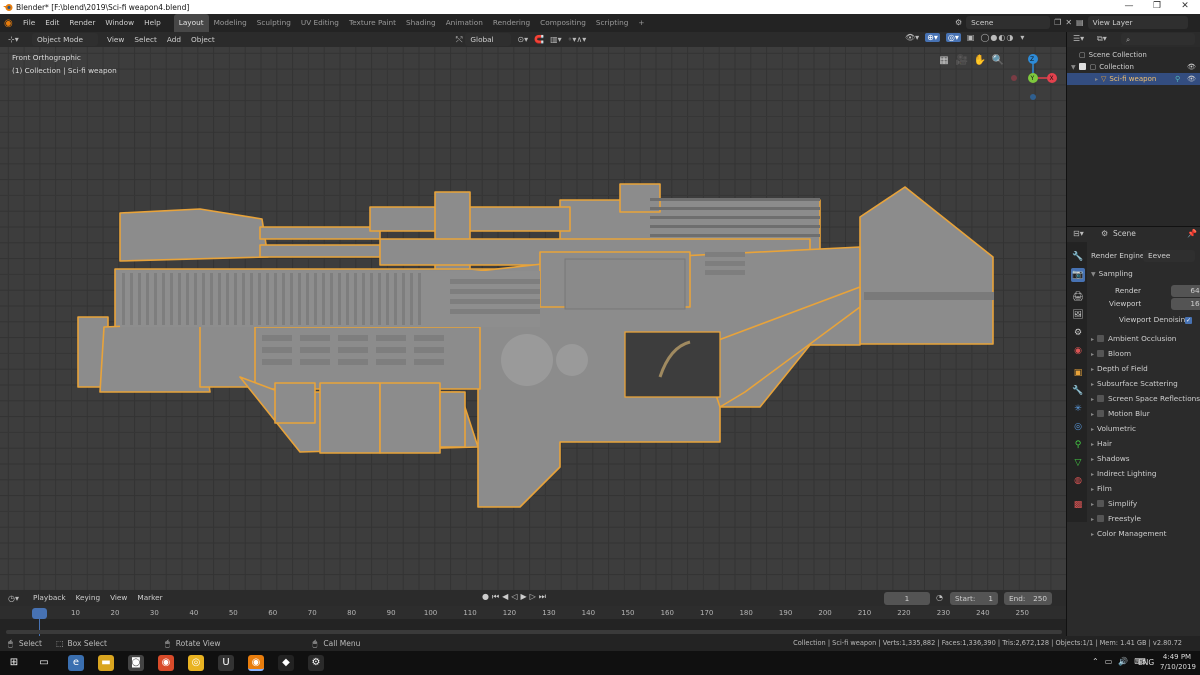 The height and width of the screenshot is (675, 1200). I want to click on particles-tab-icon: ✳, so click(1078, 409).